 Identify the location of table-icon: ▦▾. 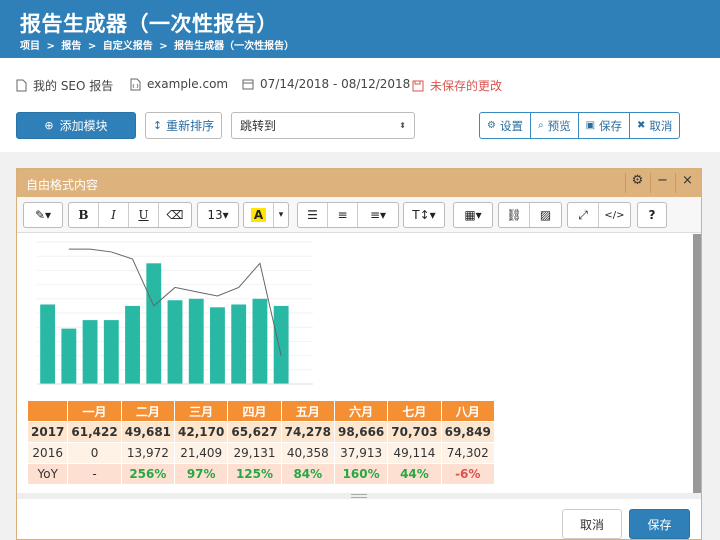
(473, 215).